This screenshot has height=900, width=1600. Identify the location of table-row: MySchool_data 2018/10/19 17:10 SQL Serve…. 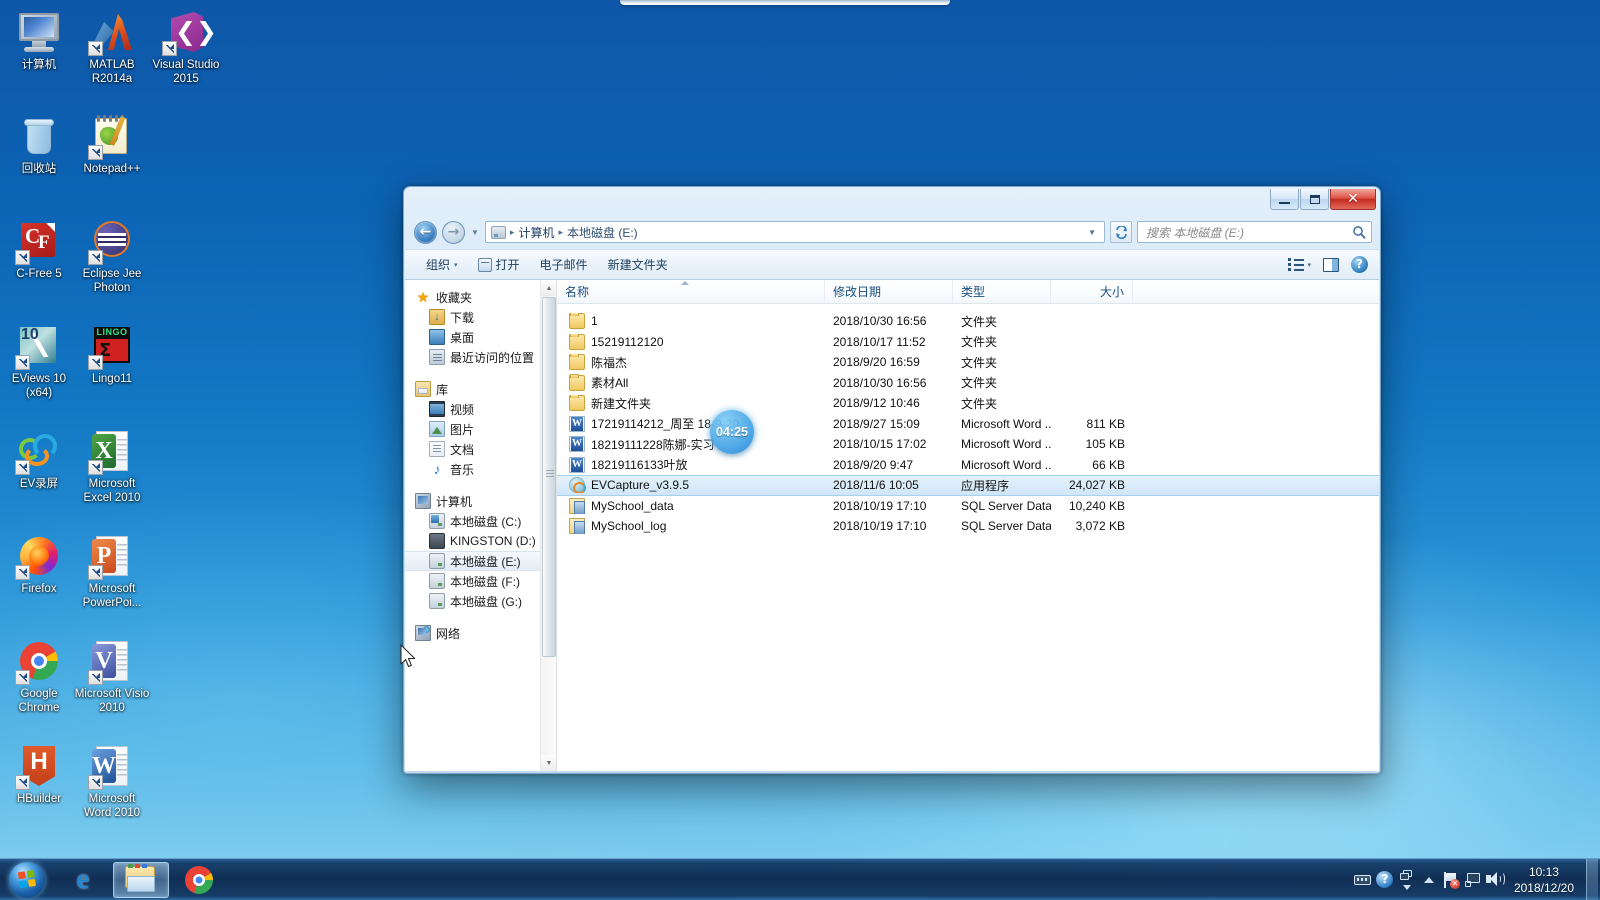
(968, 506).